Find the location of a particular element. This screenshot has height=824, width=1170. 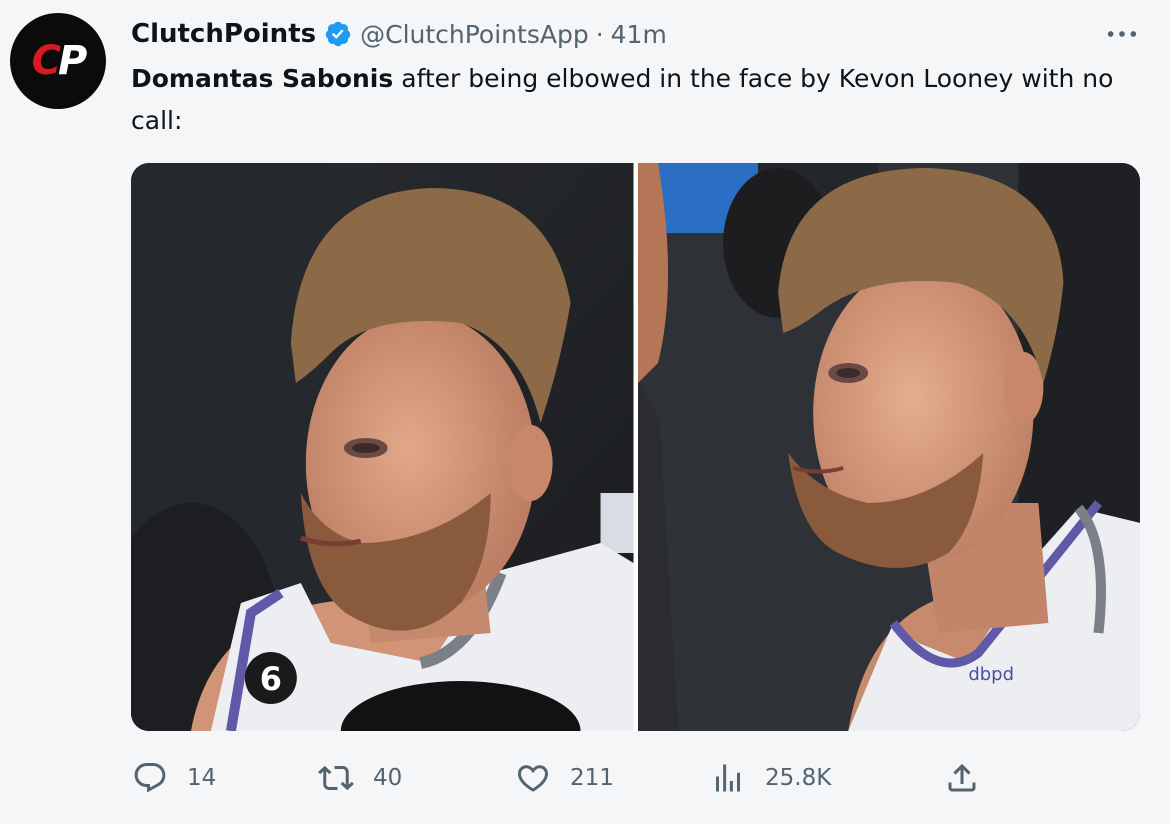

views-count: 25.8K is located at coordinates (798, 778).